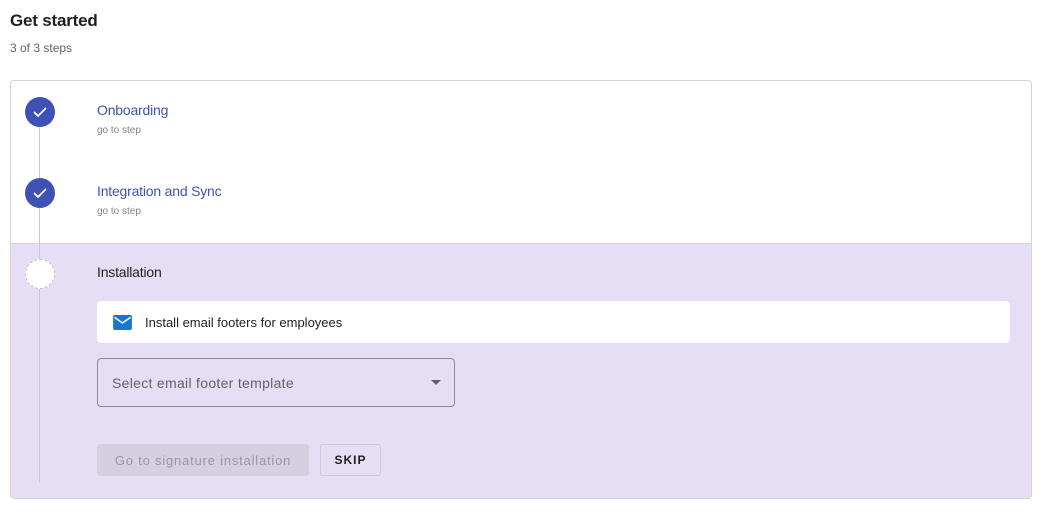 This screenshot has width=1044, height=512. Describe the element at coordinates (553, 322) in the screenshot. I see `install-footers-info-box: Install email footers for employees` at that location.